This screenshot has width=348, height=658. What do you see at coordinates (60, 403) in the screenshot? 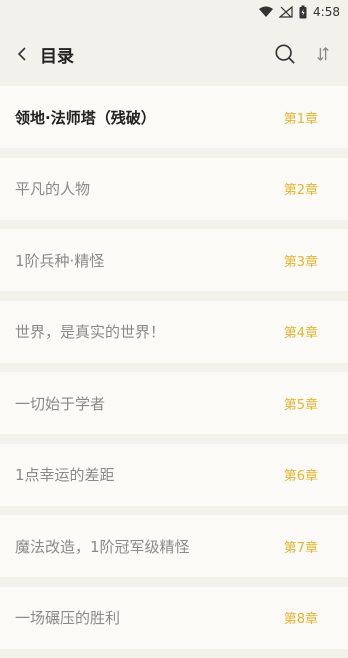
I see `chapter-title: 一切始于学者` at bounding box center [60, 403].